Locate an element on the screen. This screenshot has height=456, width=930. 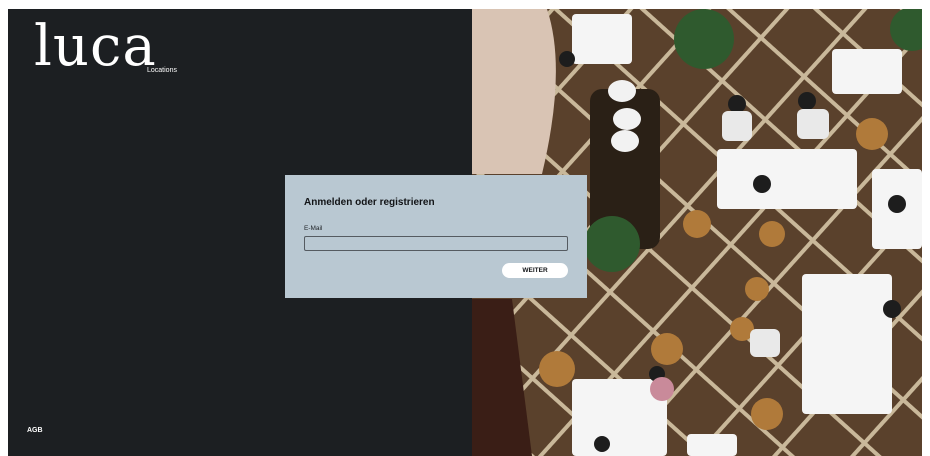
email-input is located at coordinates (436, 243).